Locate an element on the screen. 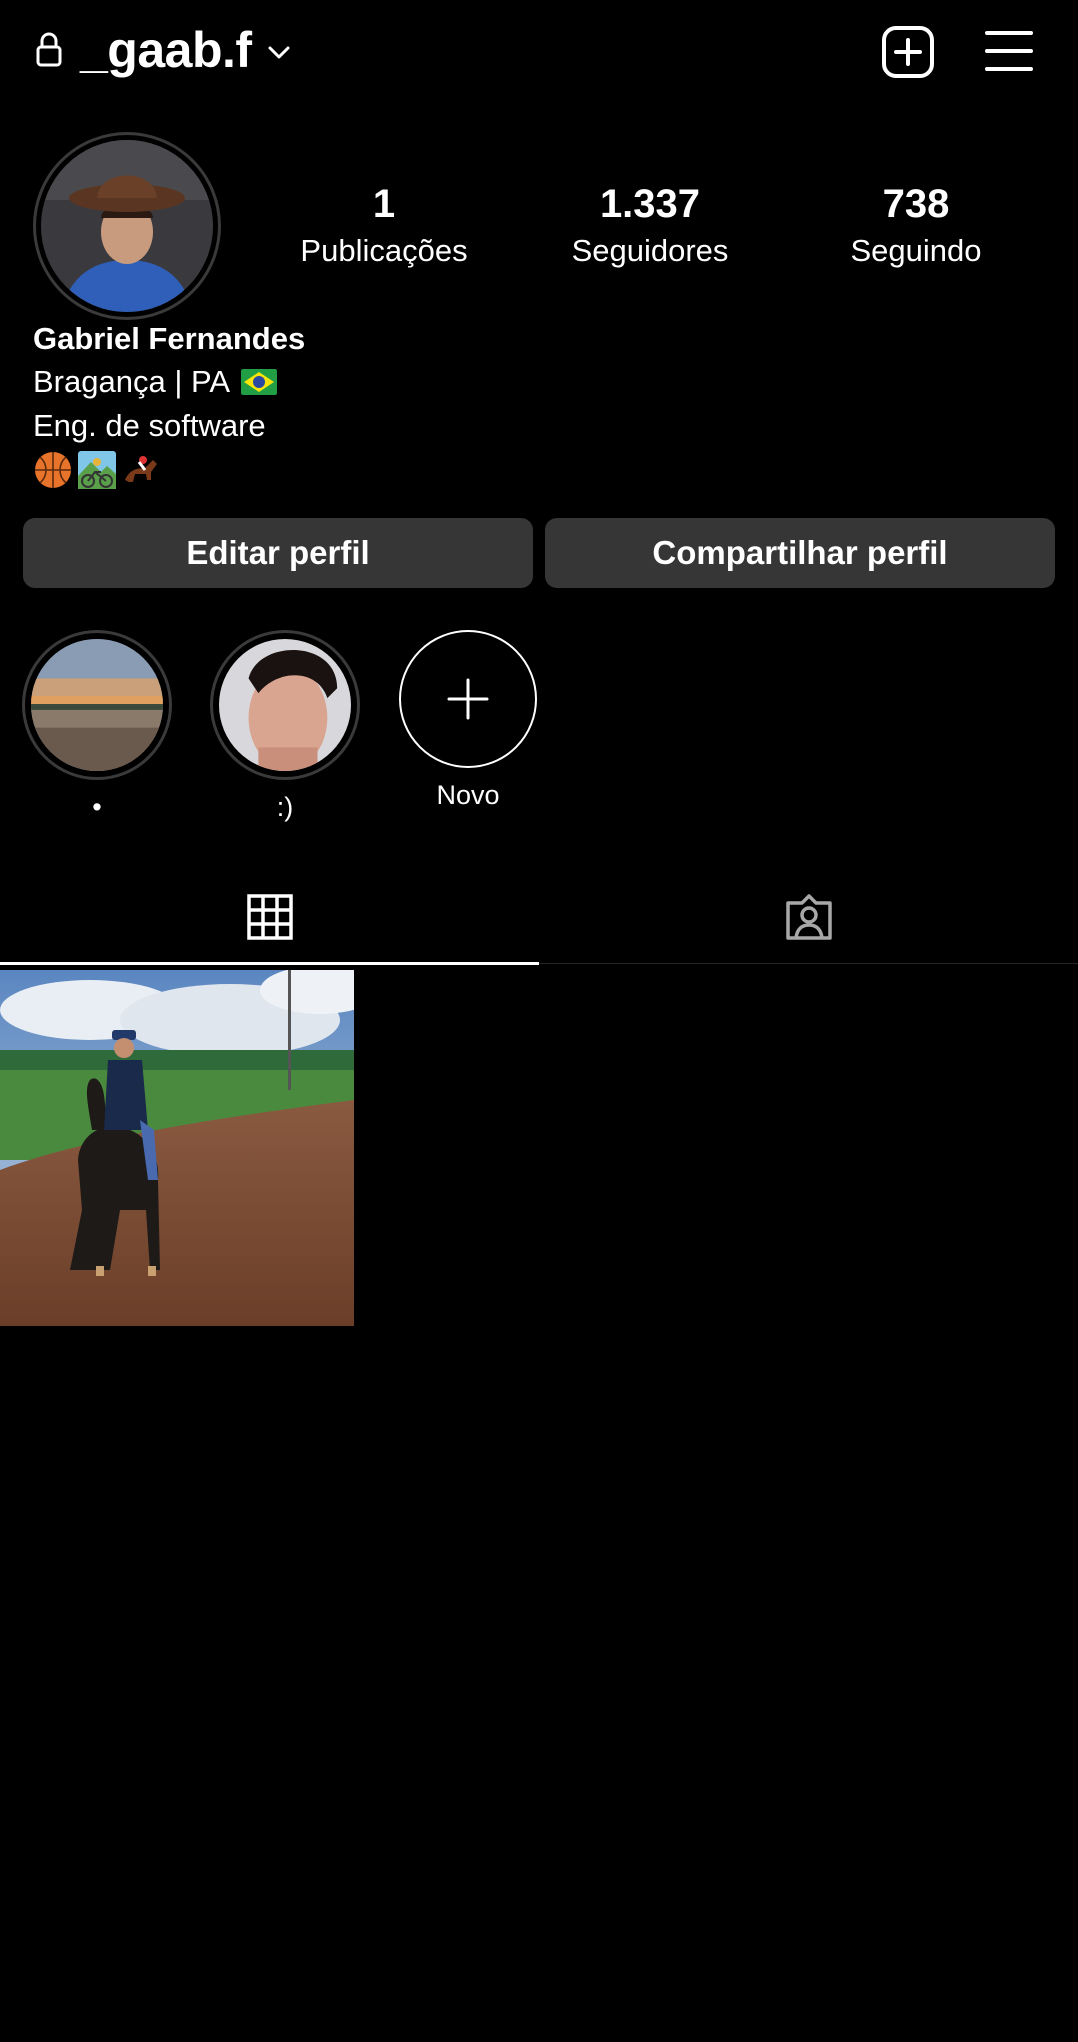 Image resolution: width=1078 pixels, height=2042 pixels. stat-followers: 1.337 Seguidores is located at coordinates (650, 226).